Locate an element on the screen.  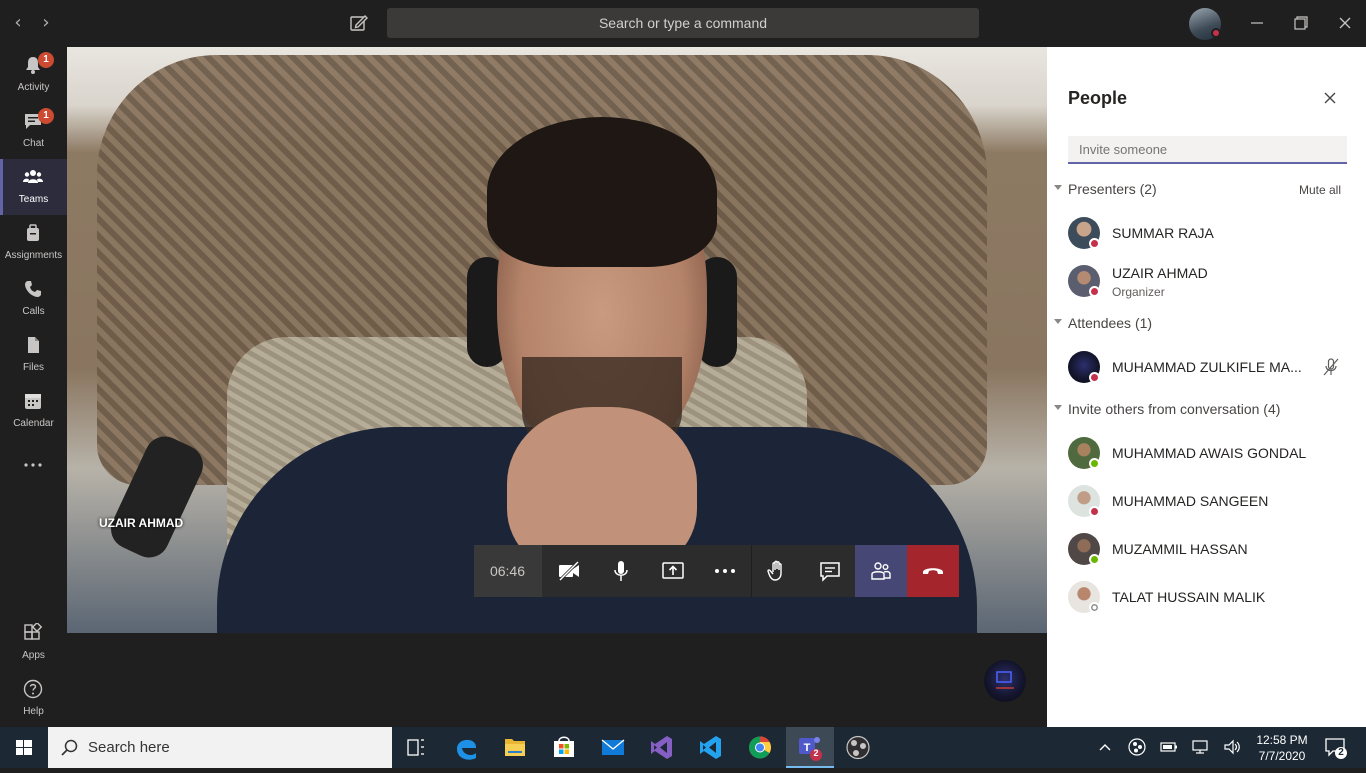
action-center-icon: 2 is located at coordinates (1336, 748).